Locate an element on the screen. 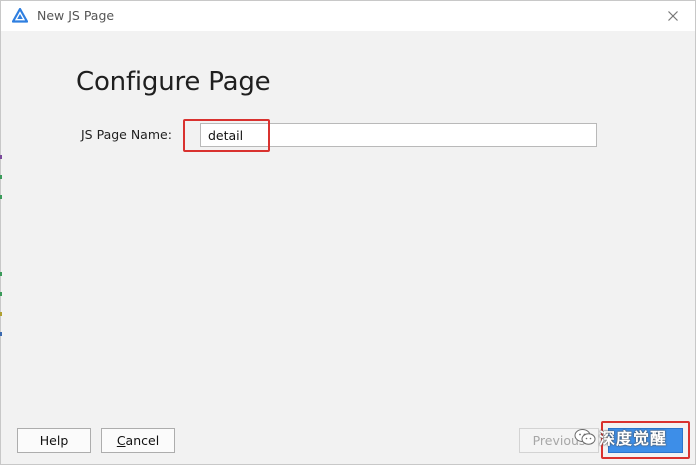 This screenshot has height=465, width=696. help-button-label: Help is located at coordinates (54, 440).